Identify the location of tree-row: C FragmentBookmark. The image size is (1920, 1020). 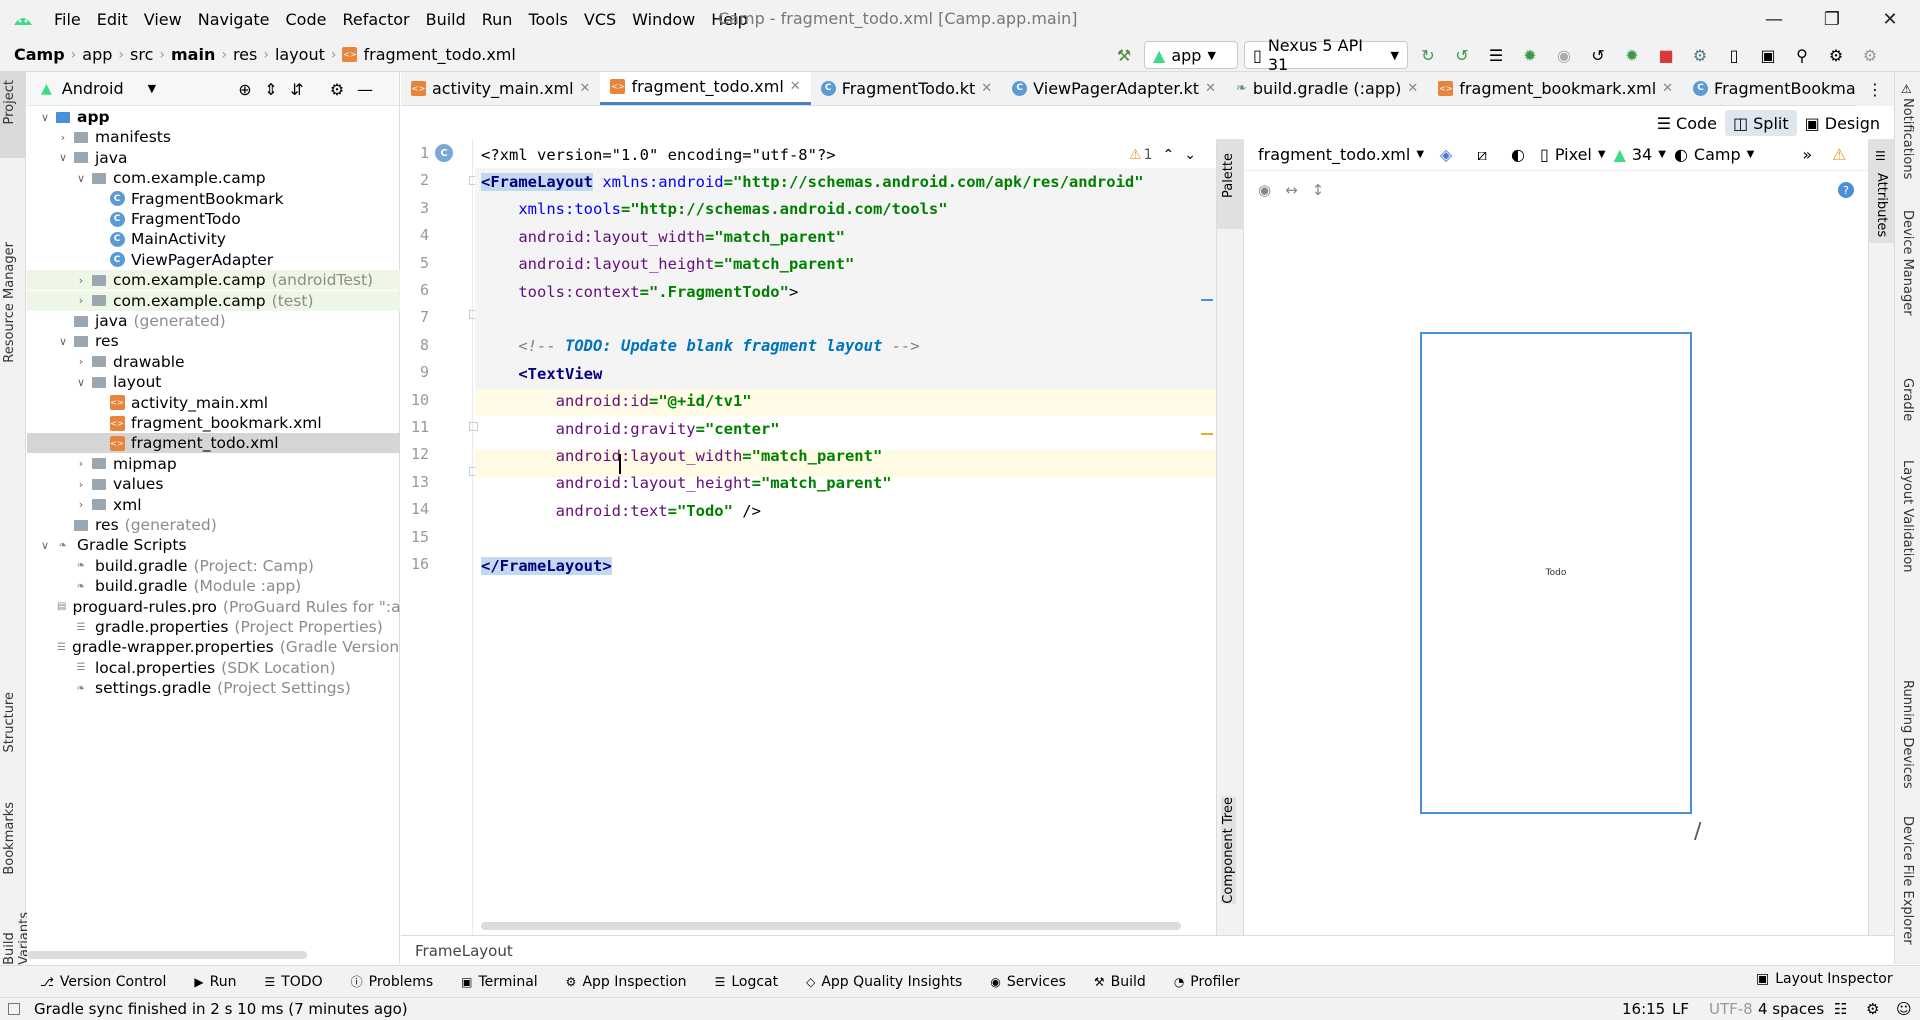
(213, 199).